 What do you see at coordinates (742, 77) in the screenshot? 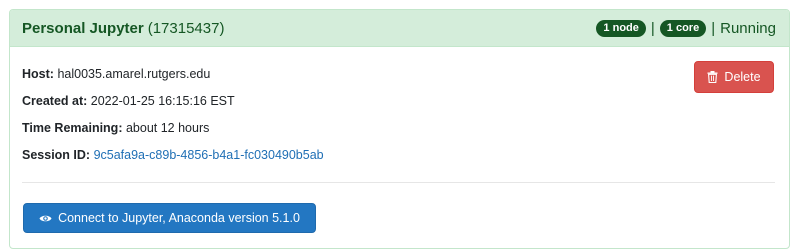
I see `delete-button-label: Delete` at bounding box center [742, 77].